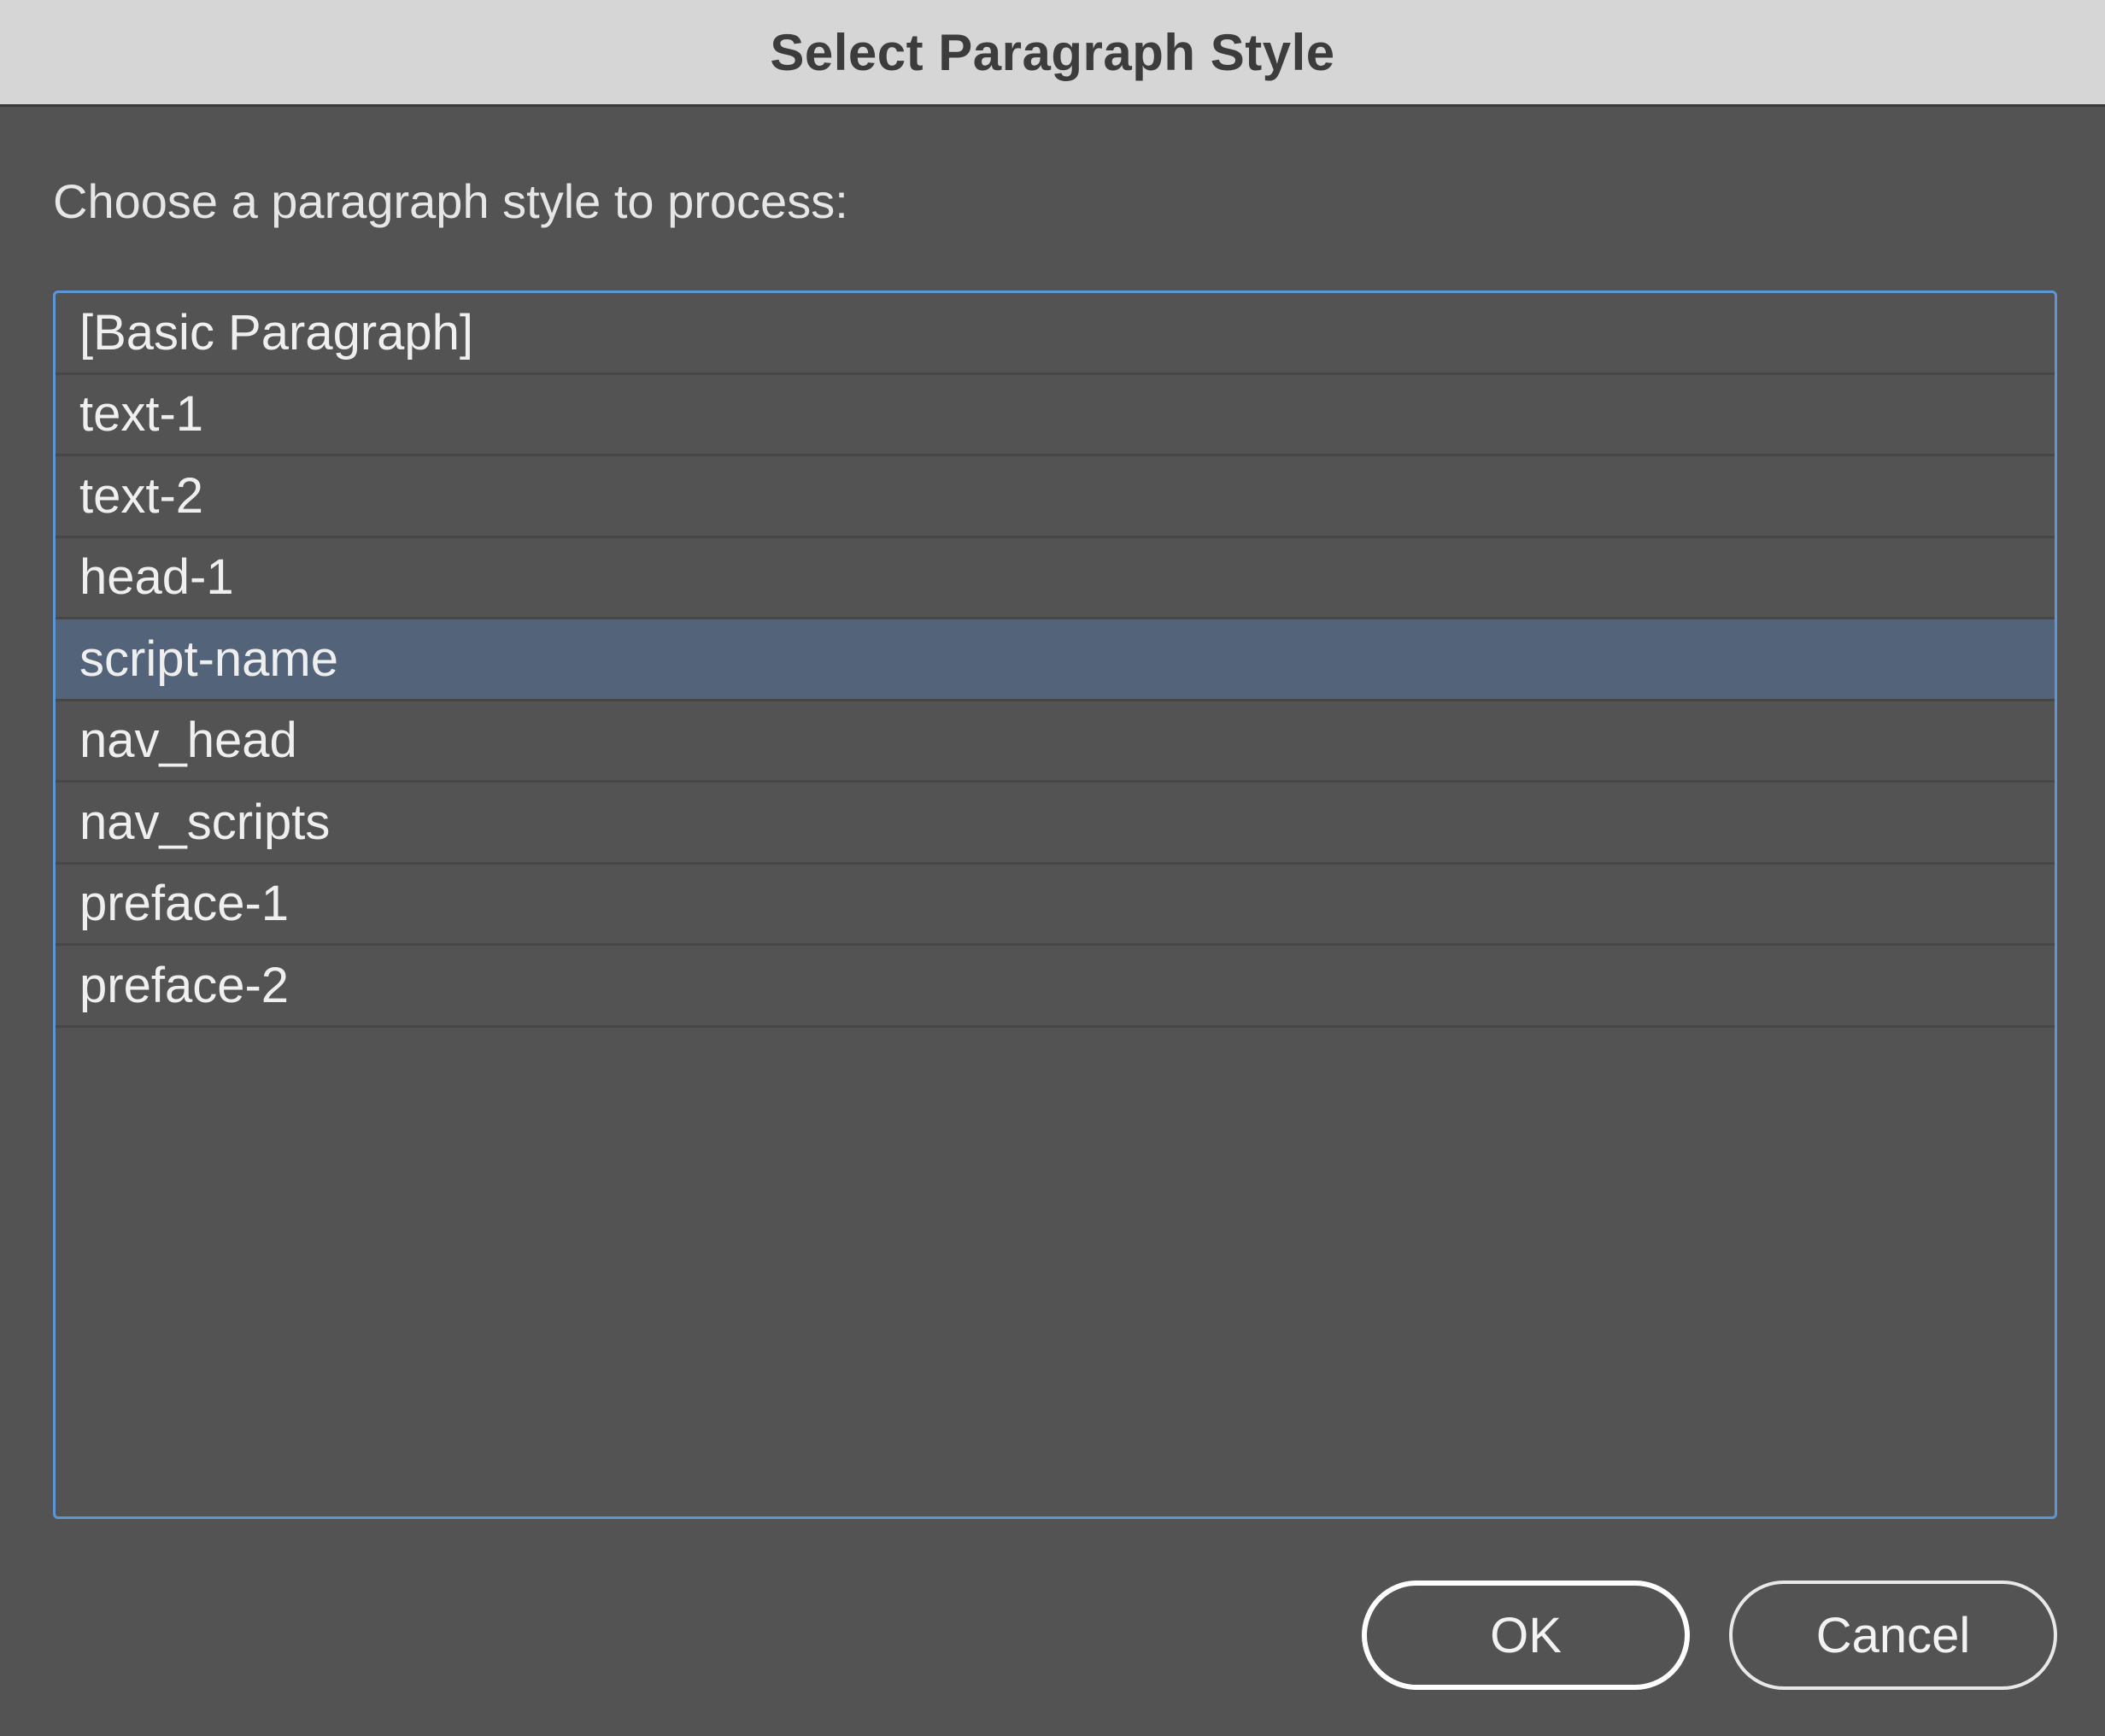 Image resolution: width=2105 pixels, height=1736 pixels. Describe the element at coordinates (1055, 824) in the screenshot. I see `list-item-nav-scripts: nav_scripts` at that location.